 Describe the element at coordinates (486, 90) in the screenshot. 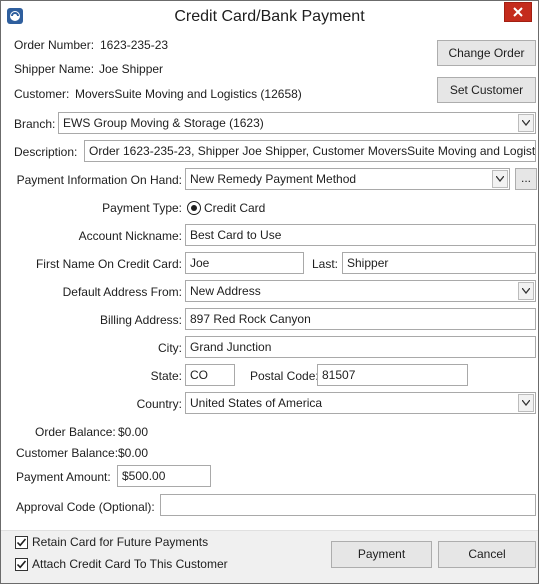

I see `set-customer-button: Set Customer` at that location.